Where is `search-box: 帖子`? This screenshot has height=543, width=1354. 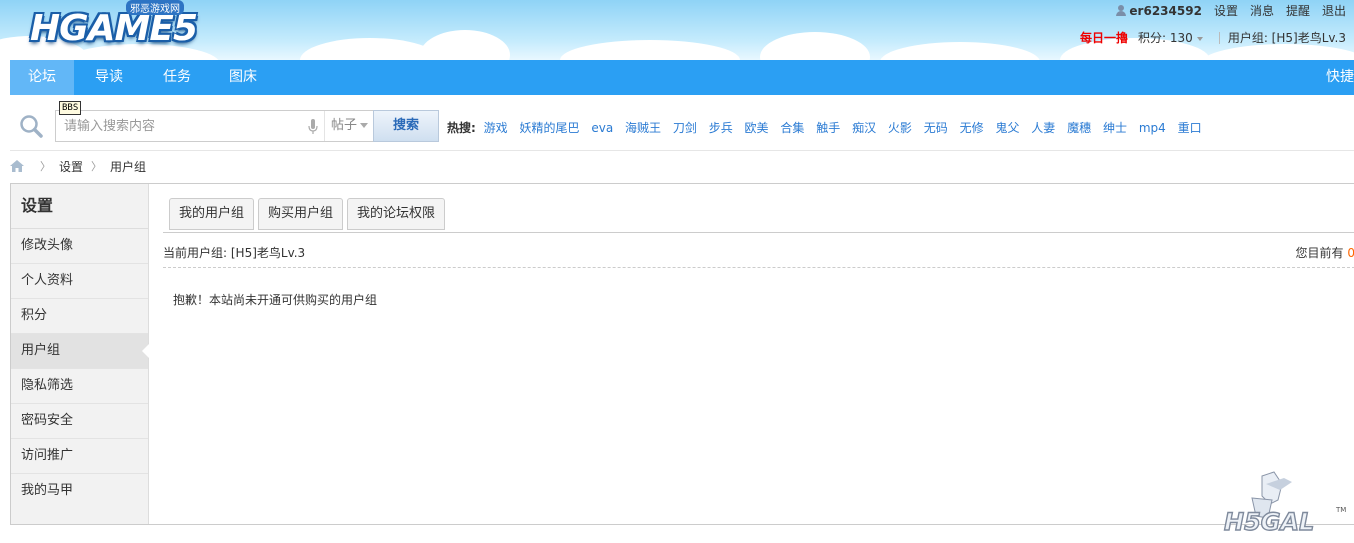
search-box: 帖子 is located at coordinates (215, 126).